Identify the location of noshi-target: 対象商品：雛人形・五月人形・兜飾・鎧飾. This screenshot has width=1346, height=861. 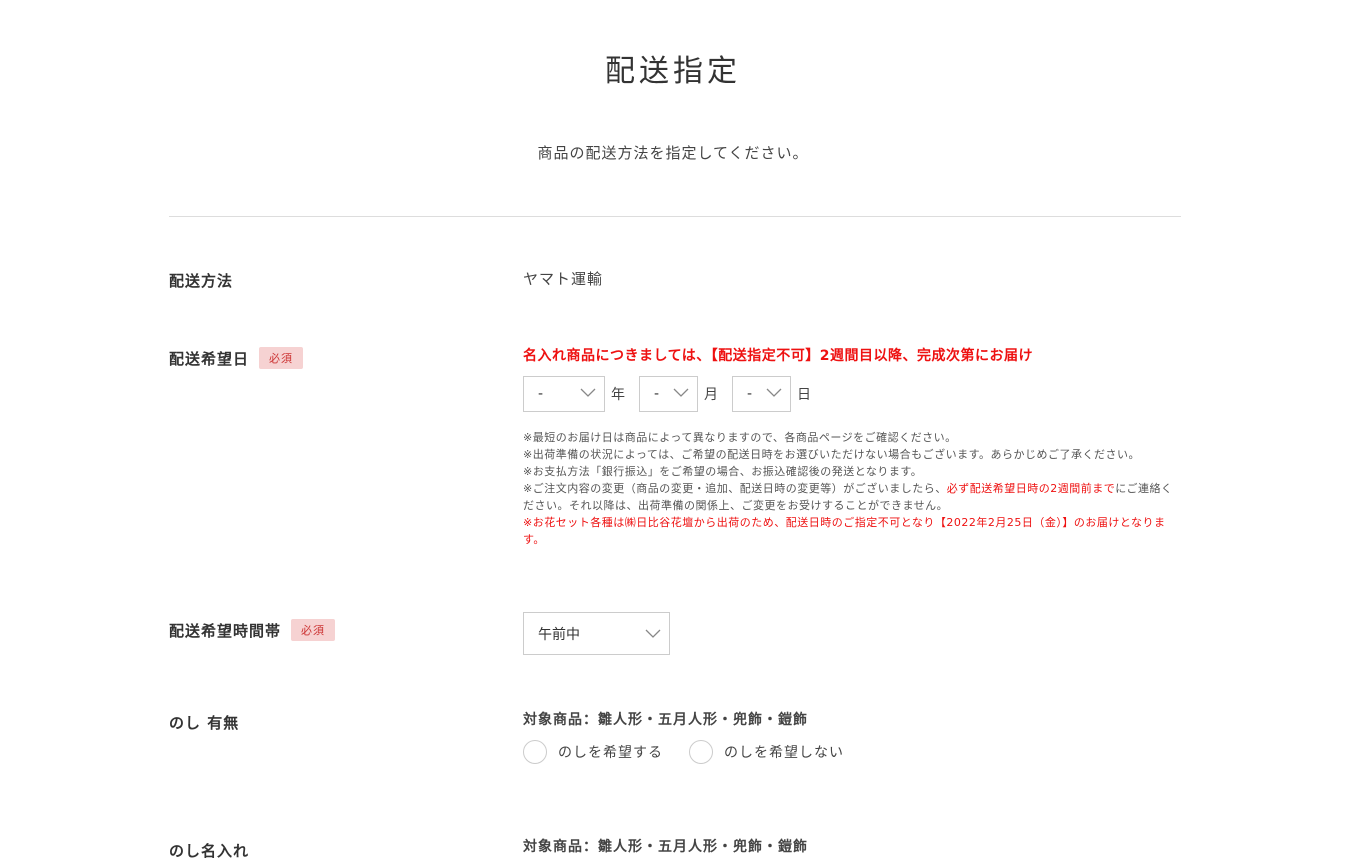
(665, 720).